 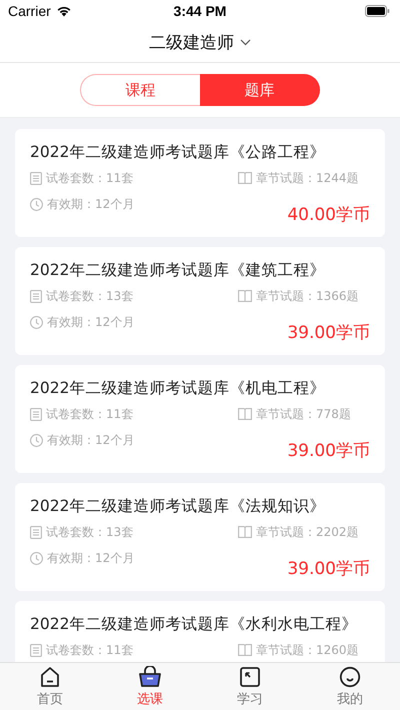 I want to click on price: 40.00学币, so click(x=328, y=215).